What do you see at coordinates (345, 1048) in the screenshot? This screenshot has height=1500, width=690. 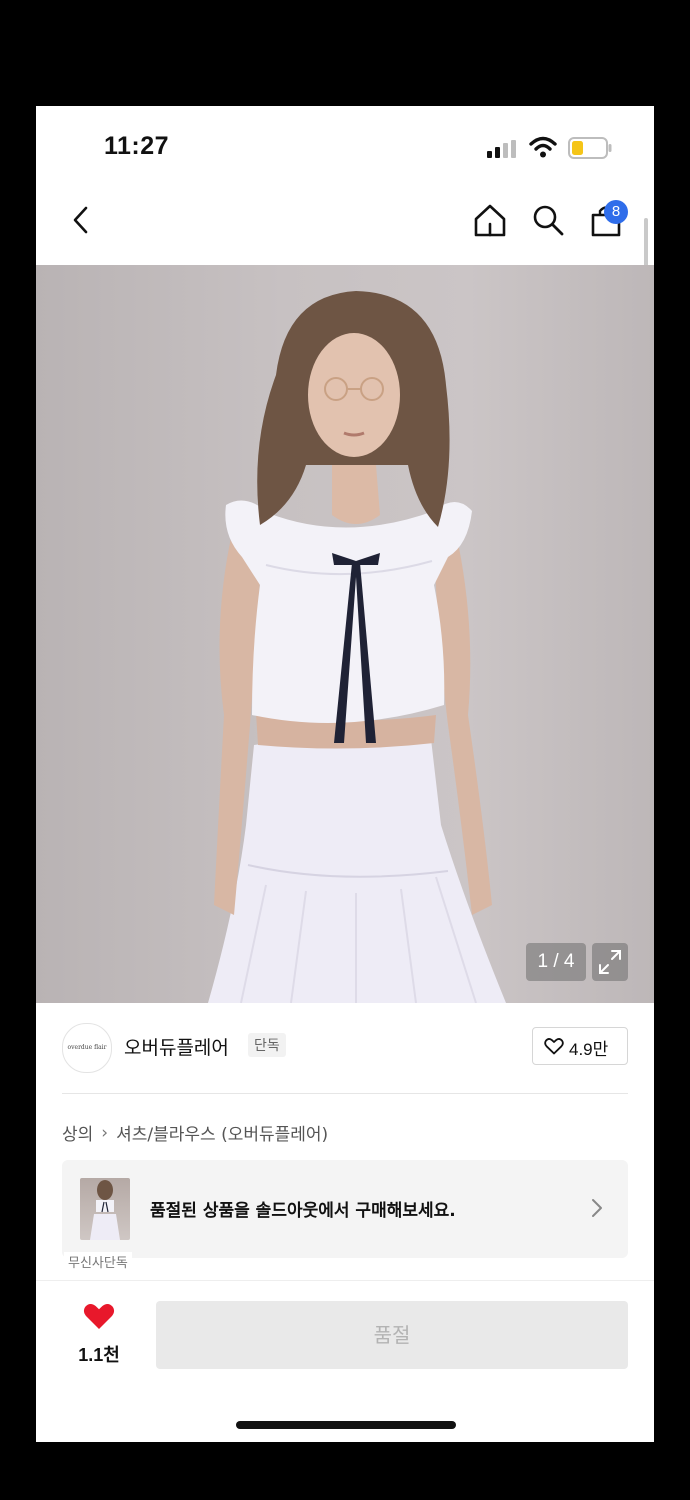 I see `brand-row: overdue flair 오버듀플레어 단독 4.9만` at bounding box center [345, 1048].